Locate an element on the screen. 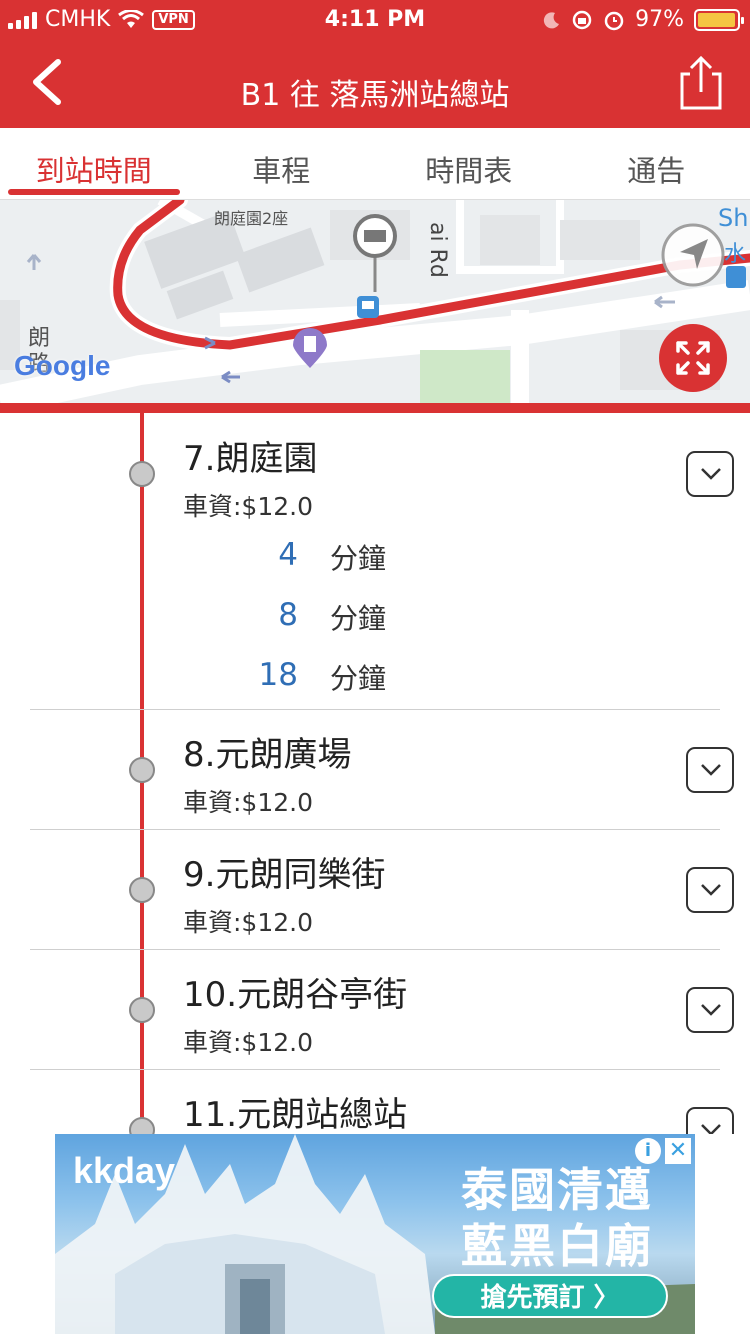 The height and width of the screenshot is (1334, 750). page-title: B1 往 落馬洲站總站 is located at coordinates (375, 95).